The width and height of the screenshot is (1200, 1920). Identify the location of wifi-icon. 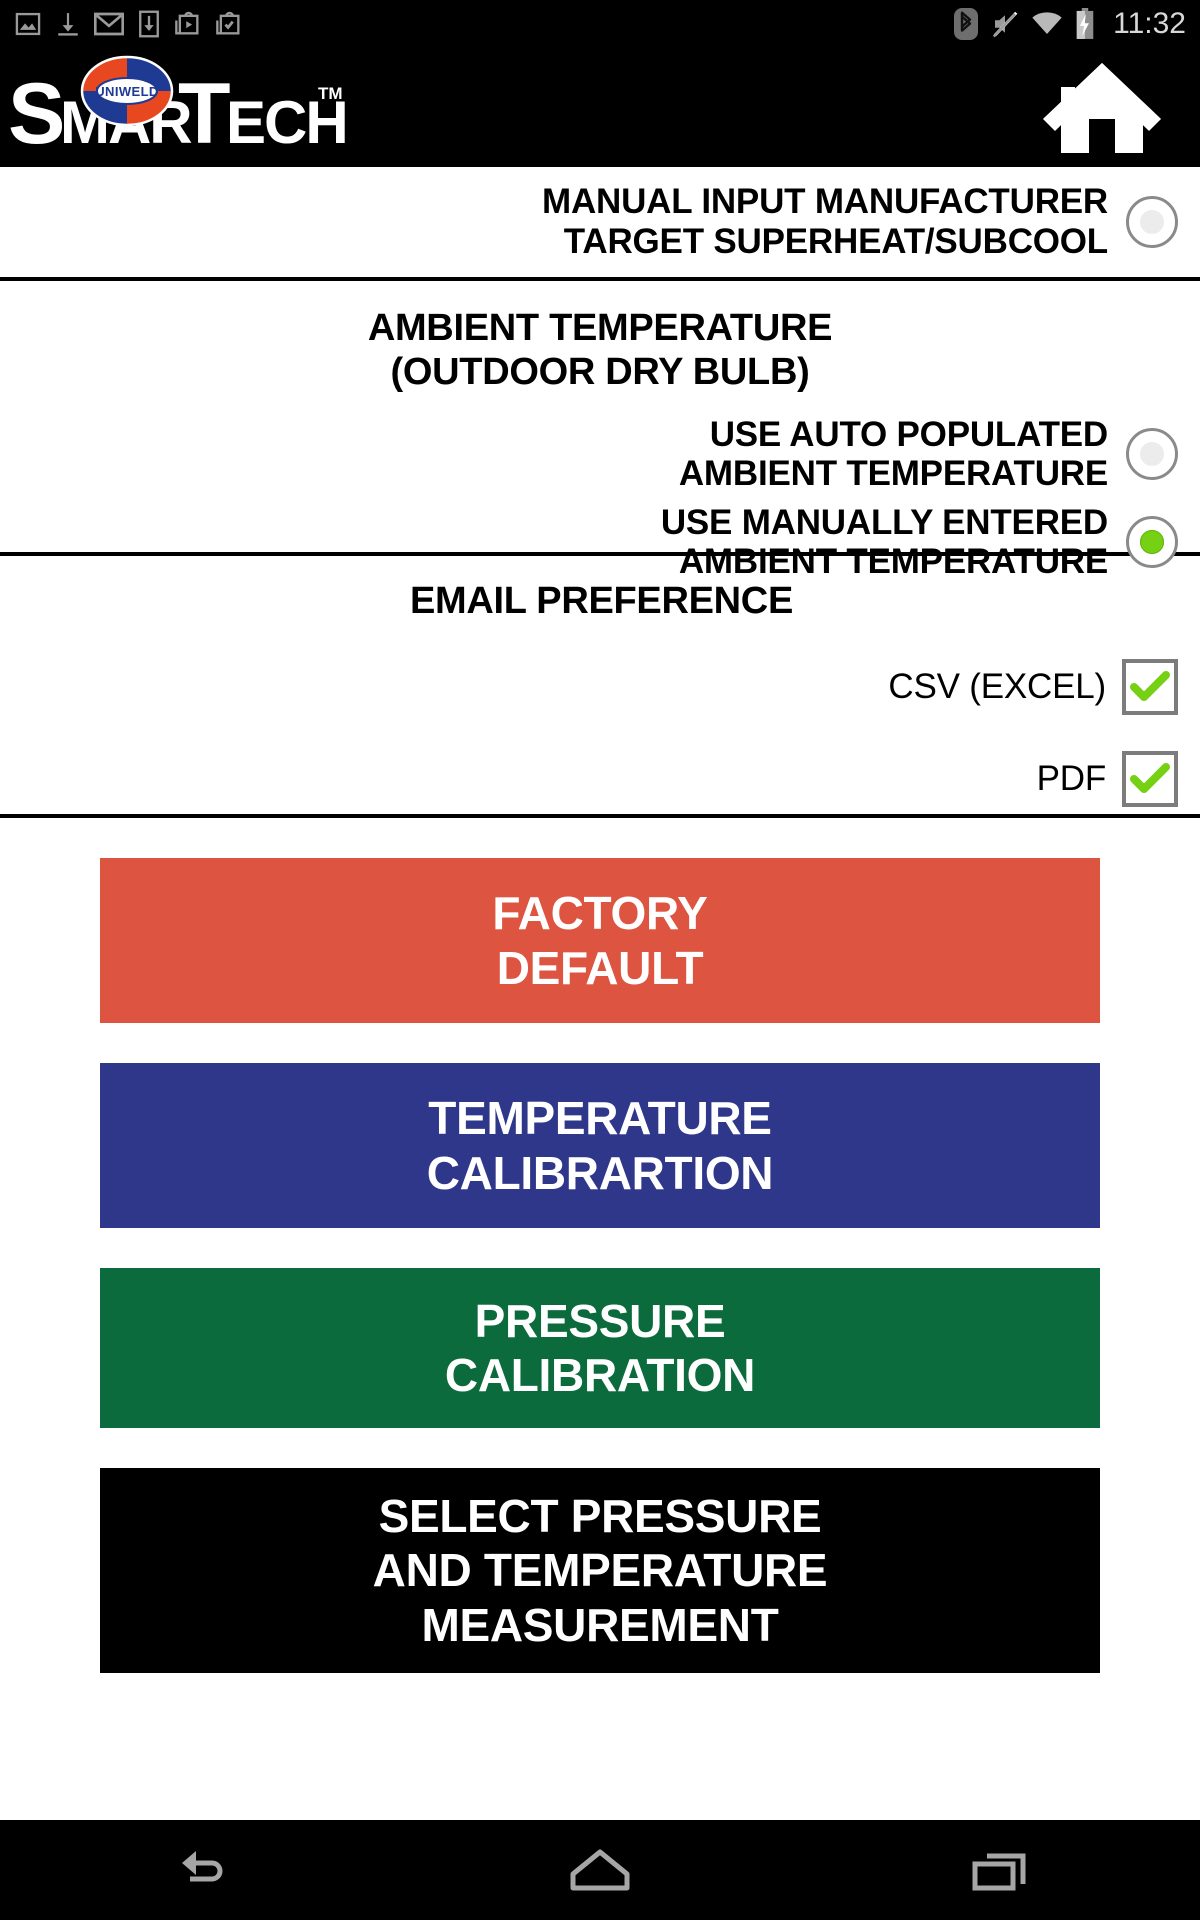
(1047, 22).